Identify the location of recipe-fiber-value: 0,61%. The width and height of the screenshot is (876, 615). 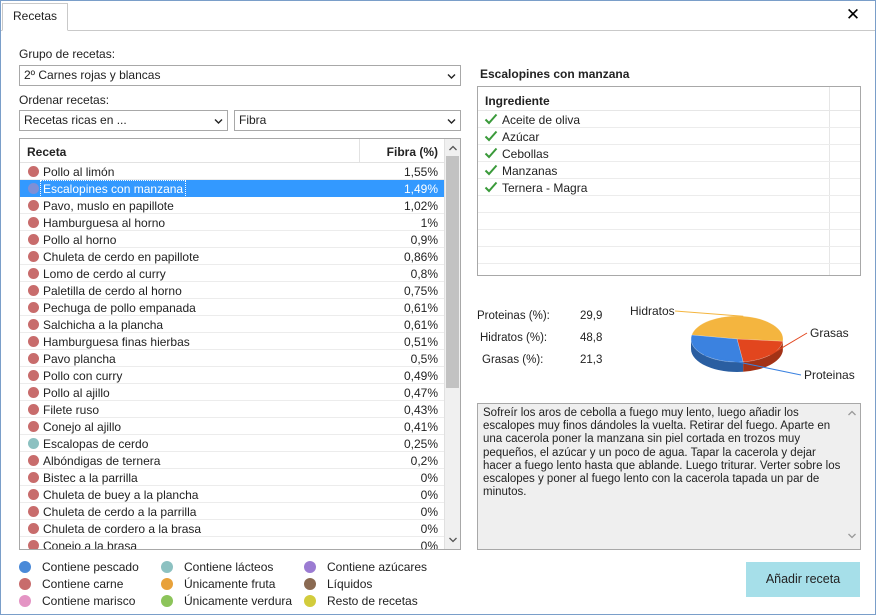
(420, 325).